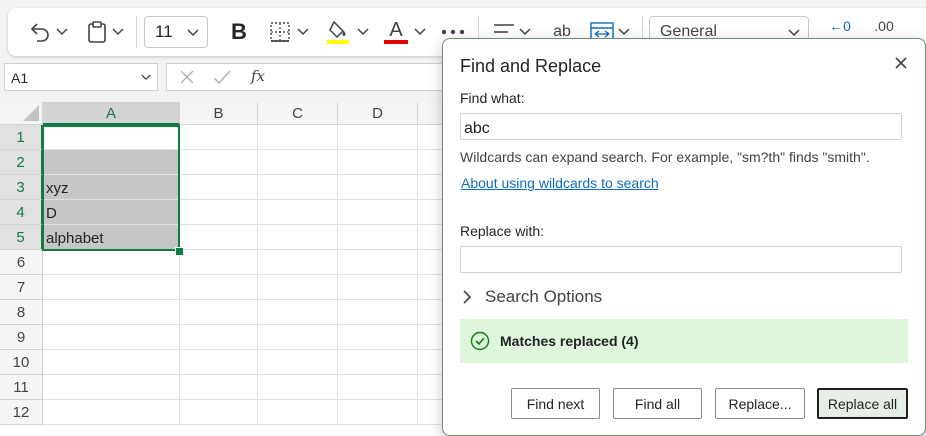 The image size is (926, 436). I want to click on cell-b7, so click(219, 287).